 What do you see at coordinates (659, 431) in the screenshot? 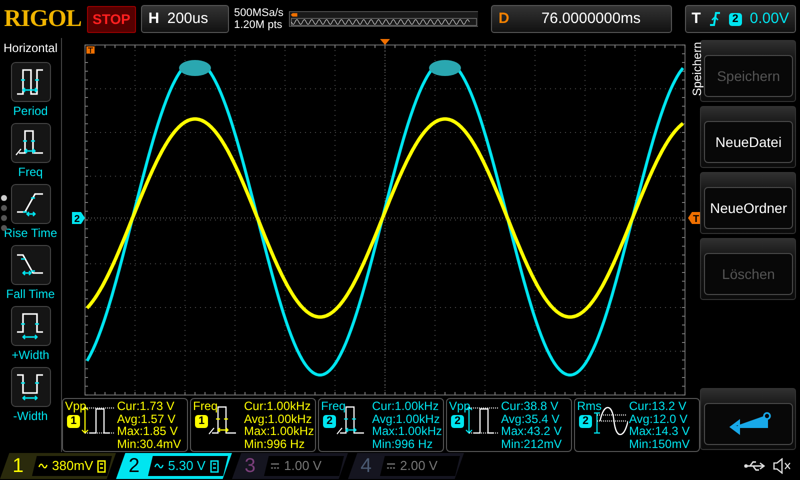
I see `measurement-value: Max:14.3 V` at bounding box center [659, 431].